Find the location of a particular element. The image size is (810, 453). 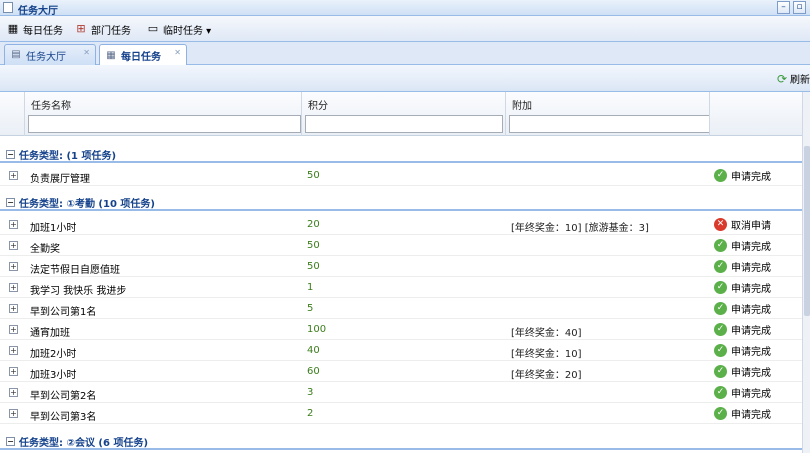

scrollbar-thumb is located at coordinates (807, 231).